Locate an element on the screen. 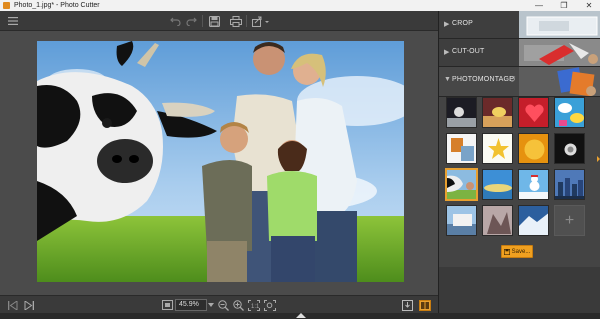 The image size is (600, 319). fit-window-icon is located at coordinates (270, 305).